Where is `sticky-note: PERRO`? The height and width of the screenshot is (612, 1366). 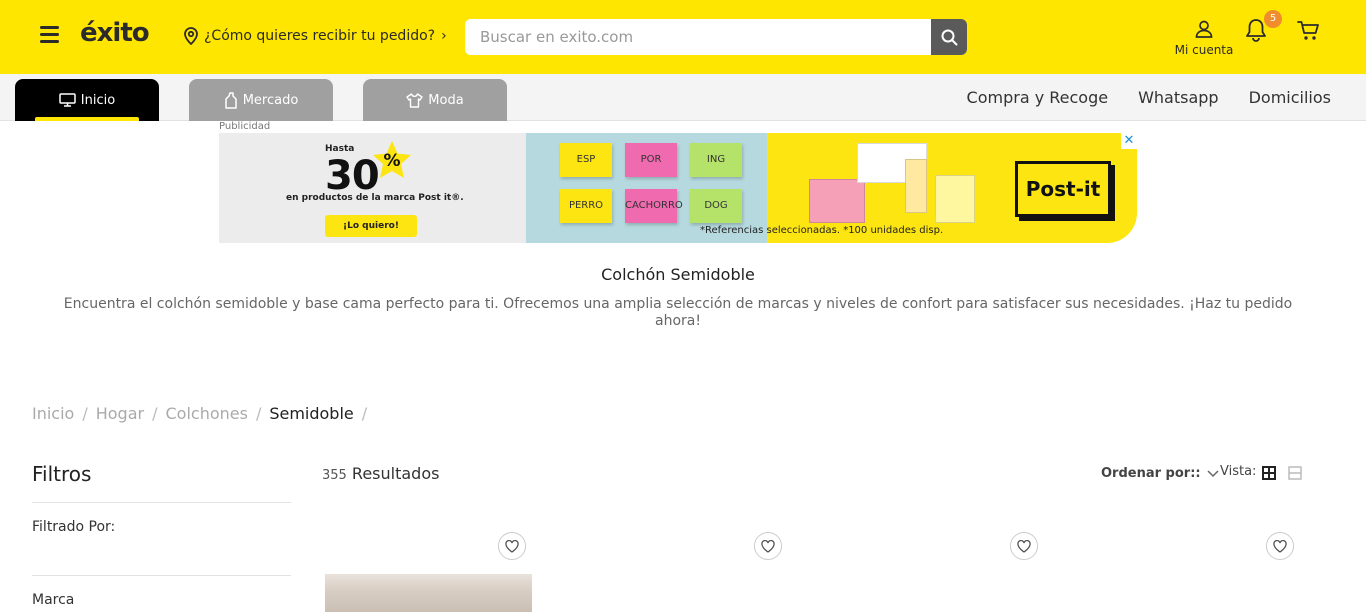
sticky-note: PERRO is located at coordinates (586, 206).